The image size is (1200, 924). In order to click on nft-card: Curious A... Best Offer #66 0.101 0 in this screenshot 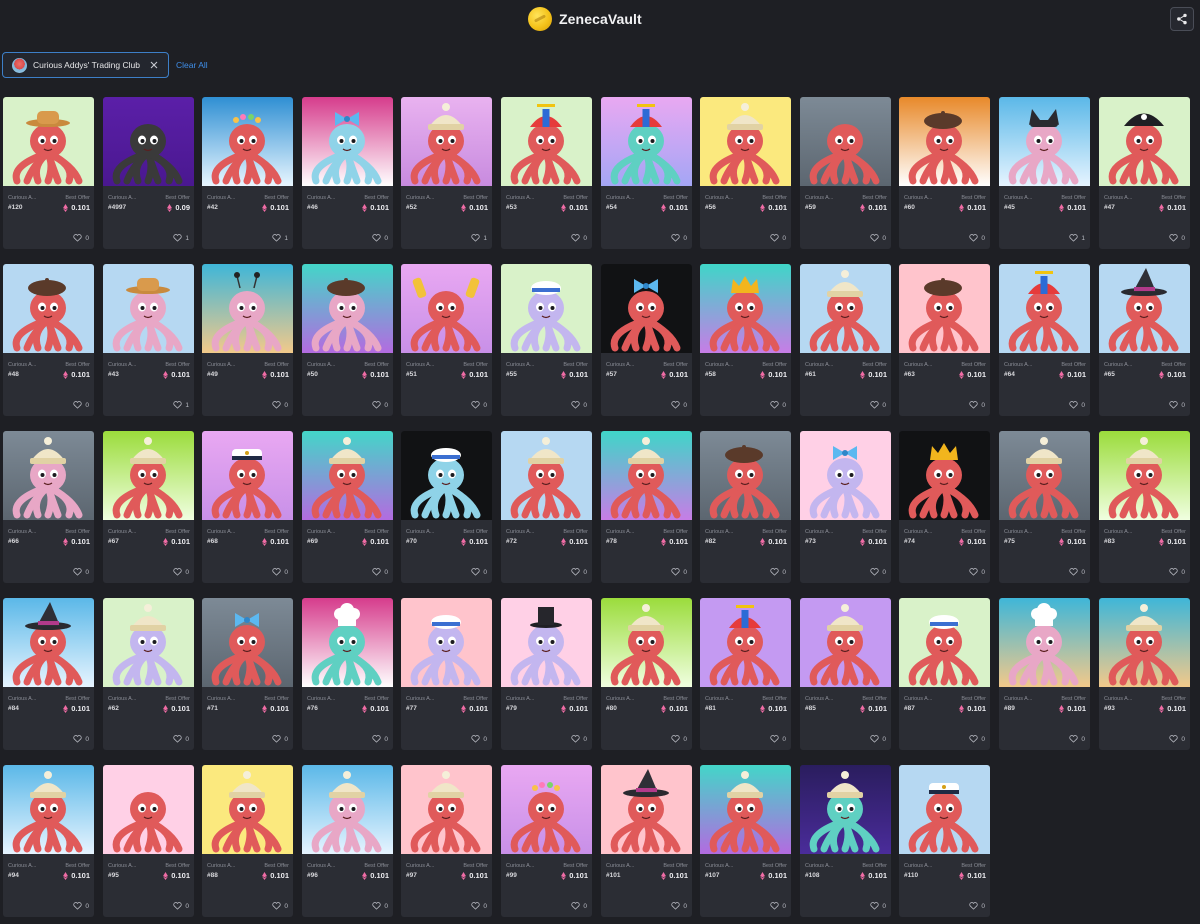, I will do `click(48, 507)`.